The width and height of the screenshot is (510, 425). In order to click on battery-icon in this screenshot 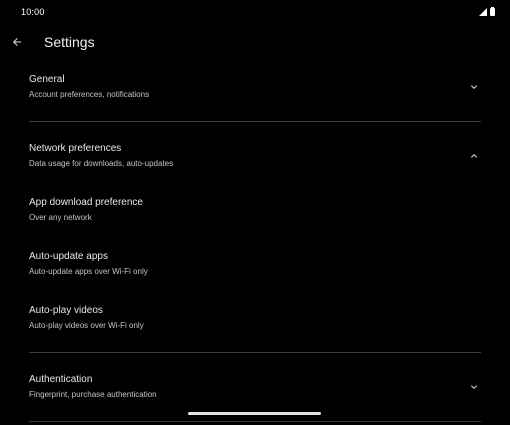, I will do `click(492, 11)`.